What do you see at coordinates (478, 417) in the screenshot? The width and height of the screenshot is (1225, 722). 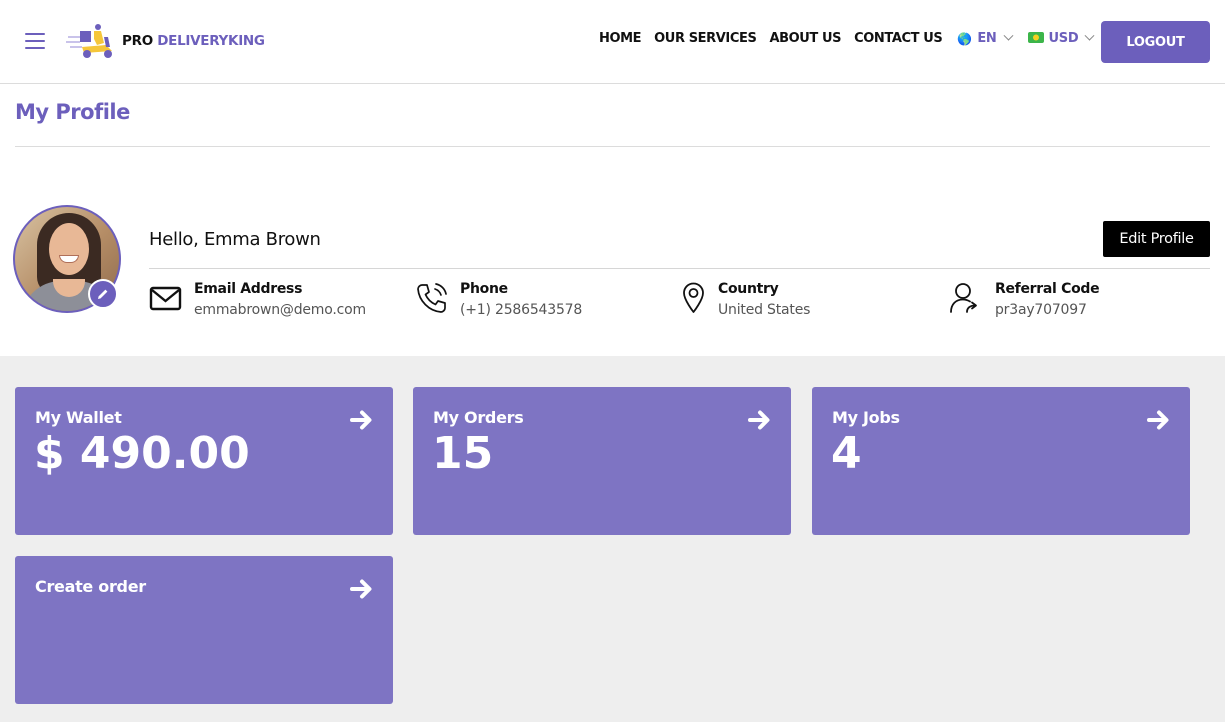 I see `card-label: My Orders` at bounding box center [478, 417].